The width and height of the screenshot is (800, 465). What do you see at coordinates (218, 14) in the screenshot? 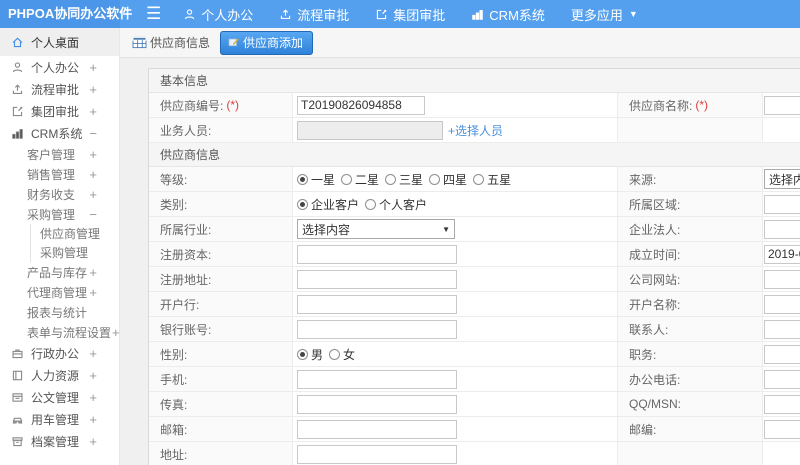
I see `top-nav-item-0: 个人办公` at bounding box center [218, 14].